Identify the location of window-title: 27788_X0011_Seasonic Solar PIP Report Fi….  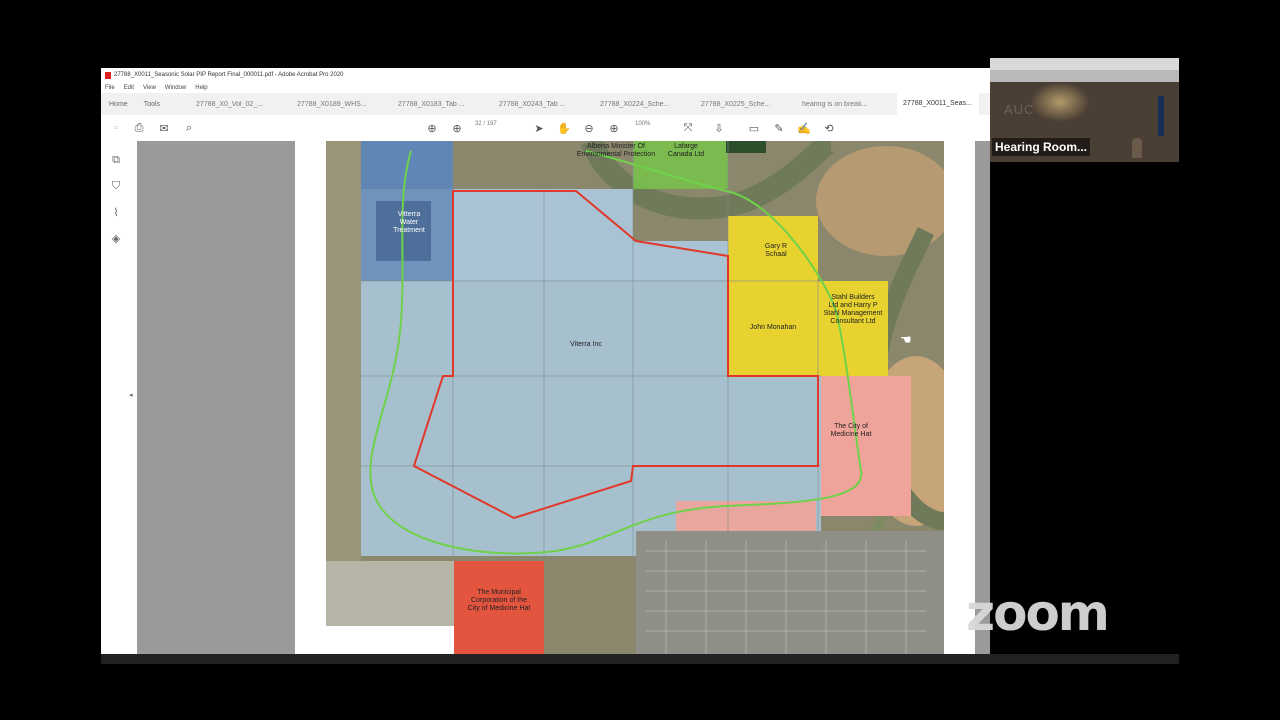
(229, 75).